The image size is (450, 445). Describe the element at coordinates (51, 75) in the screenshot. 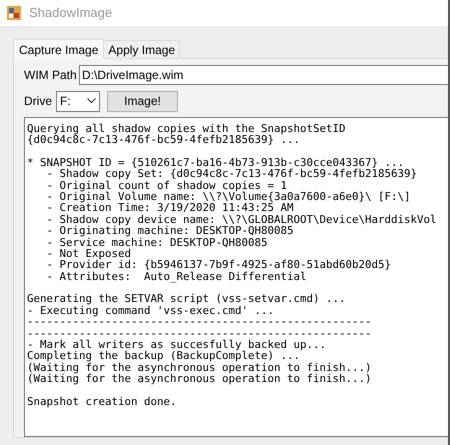

I see `field-label: WIM Path` at that location.